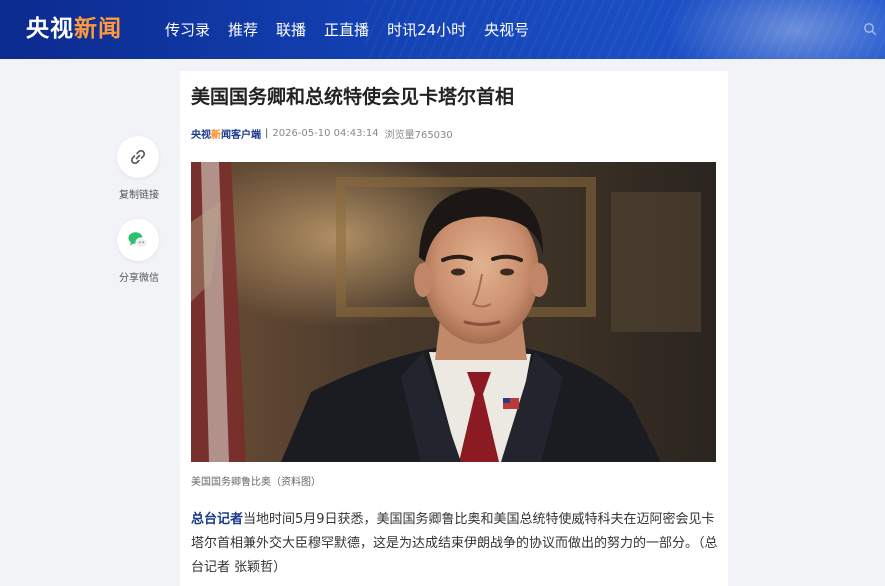  I want to click on nav-item-lianbo: 联播, so click(291, 29).